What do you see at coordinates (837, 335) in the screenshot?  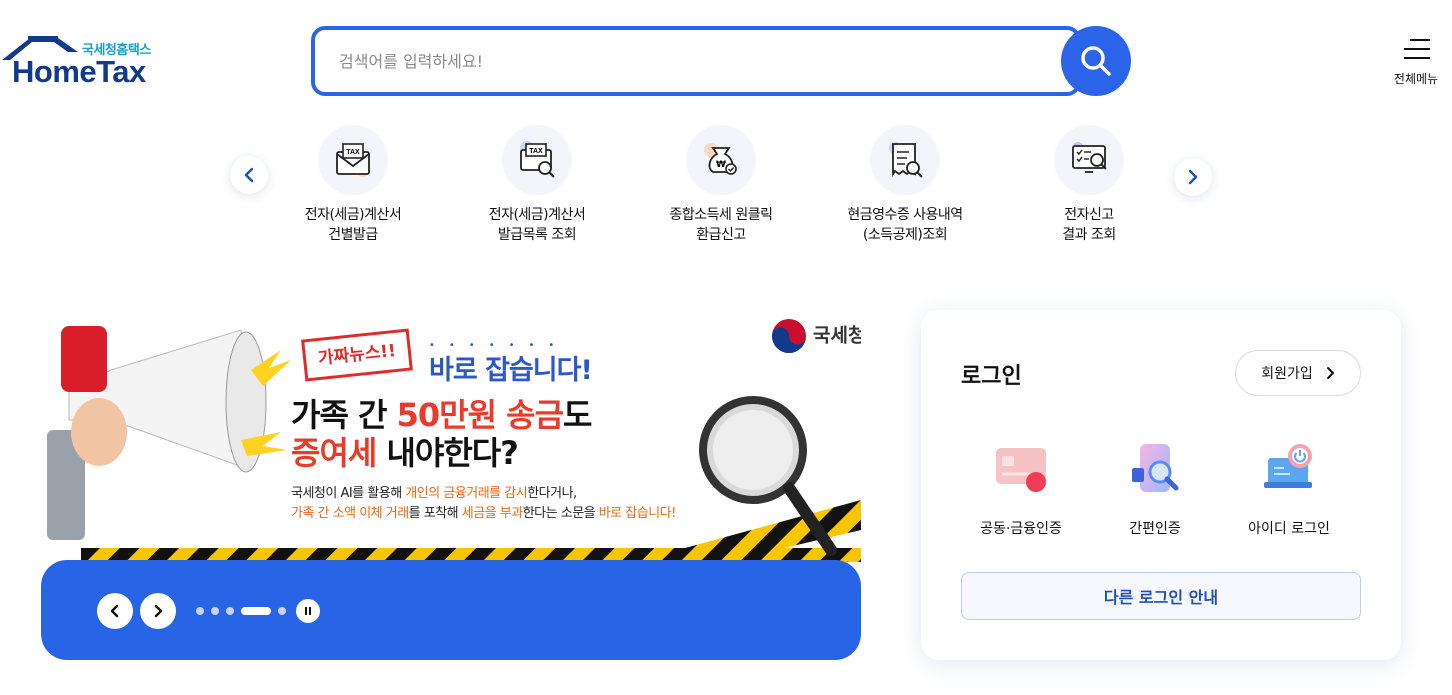 I see `banner-org-name: 국세청` at bounding box center [837, 335].